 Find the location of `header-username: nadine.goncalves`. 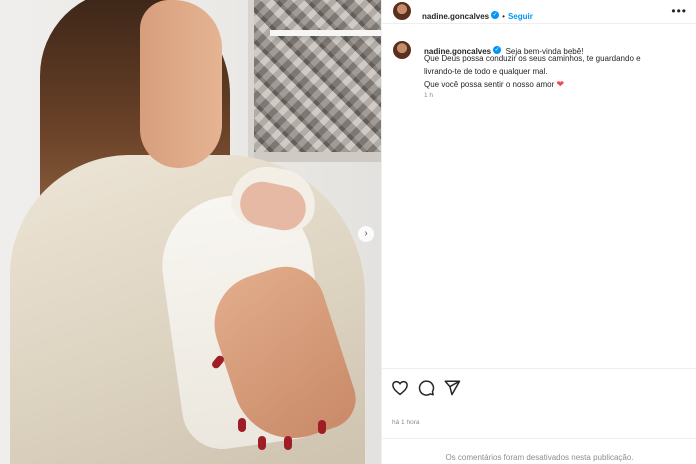

header-username: nadine.goncalves is located at coordinates (455, 16).